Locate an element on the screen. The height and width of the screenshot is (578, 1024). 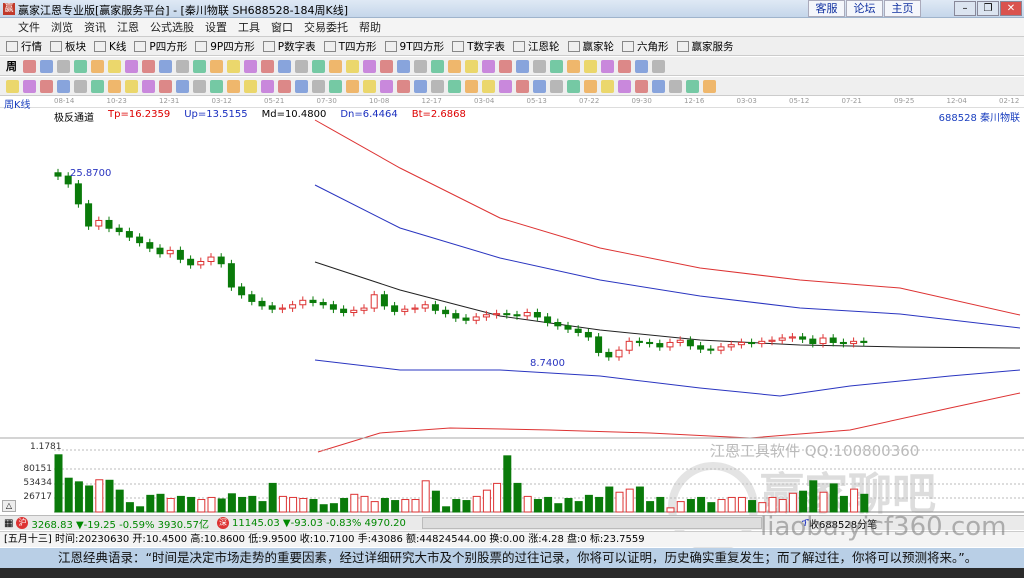
menu-item: 设置 is located at coordinates (216, 27).